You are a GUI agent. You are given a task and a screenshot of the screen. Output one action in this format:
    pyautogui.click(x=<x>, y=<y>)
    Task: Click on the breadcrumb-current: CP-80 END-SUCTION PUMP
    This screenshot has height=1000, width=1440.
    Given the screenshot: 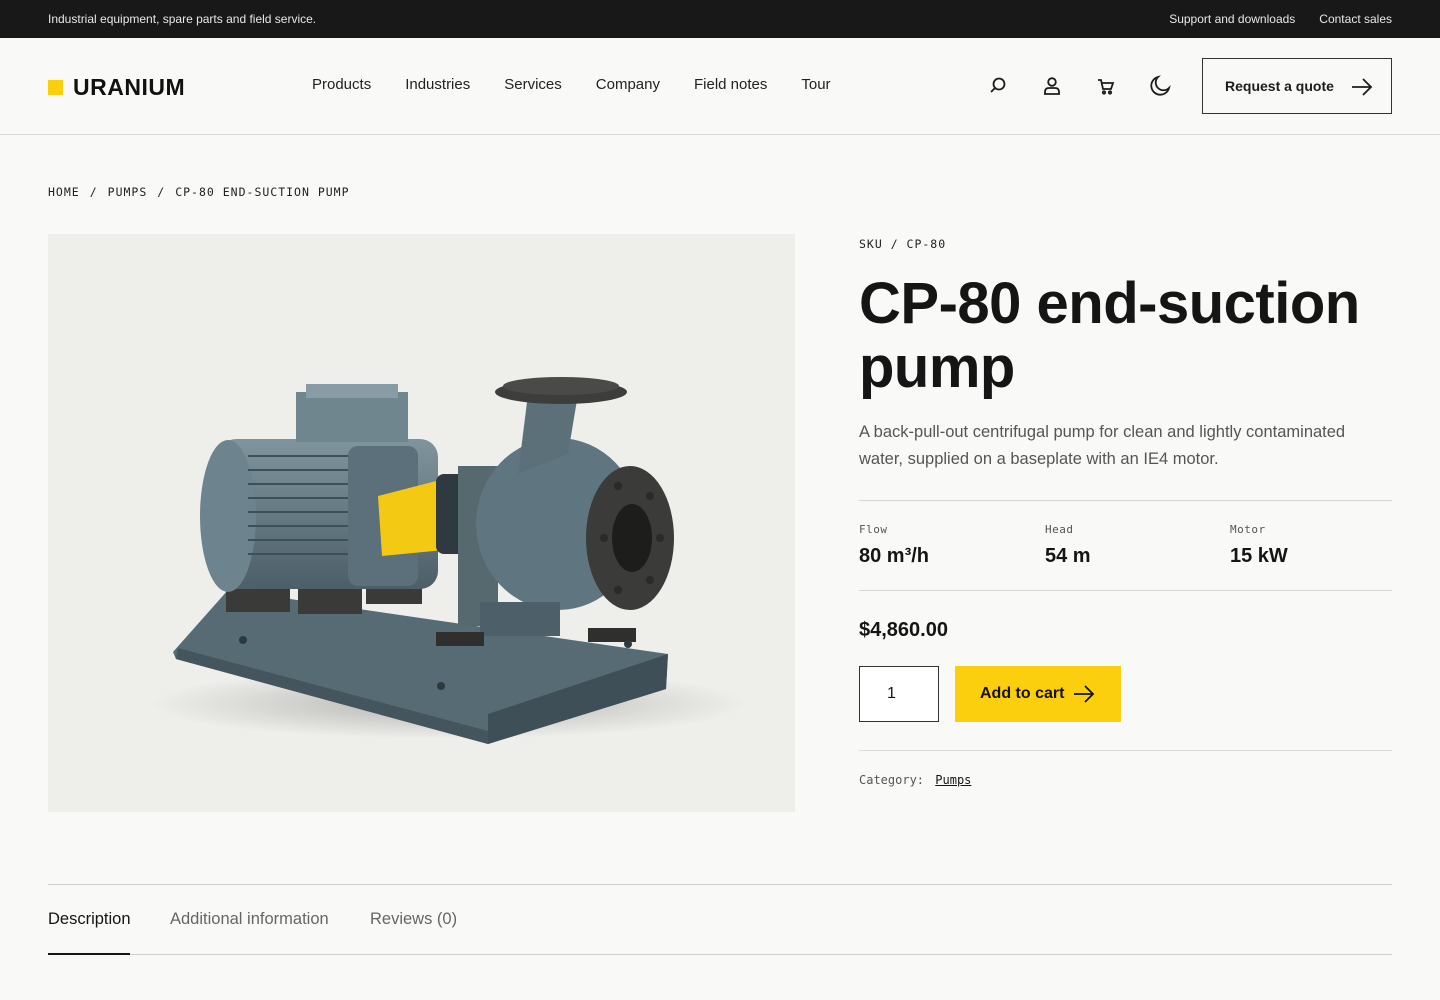 What is the action you would take?
    pyautogui.click(x=262, y=192)
    